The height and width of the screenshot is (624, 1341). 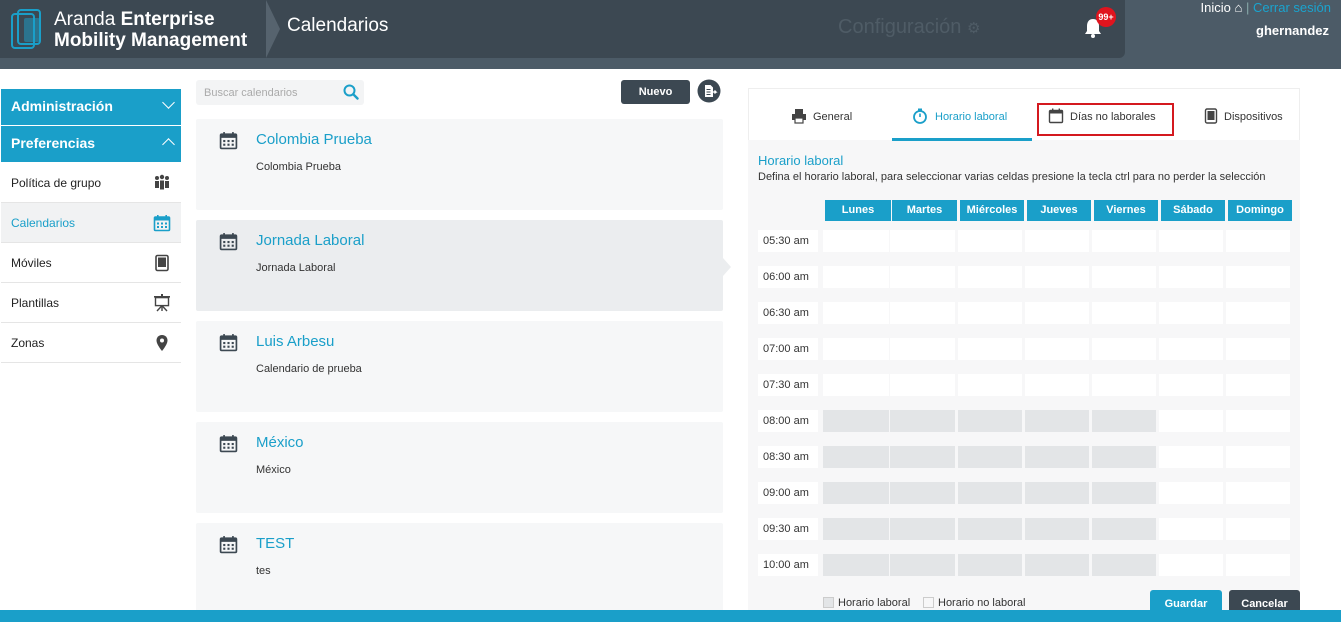 I want to click on search-icon, so click(x=351, y=92).